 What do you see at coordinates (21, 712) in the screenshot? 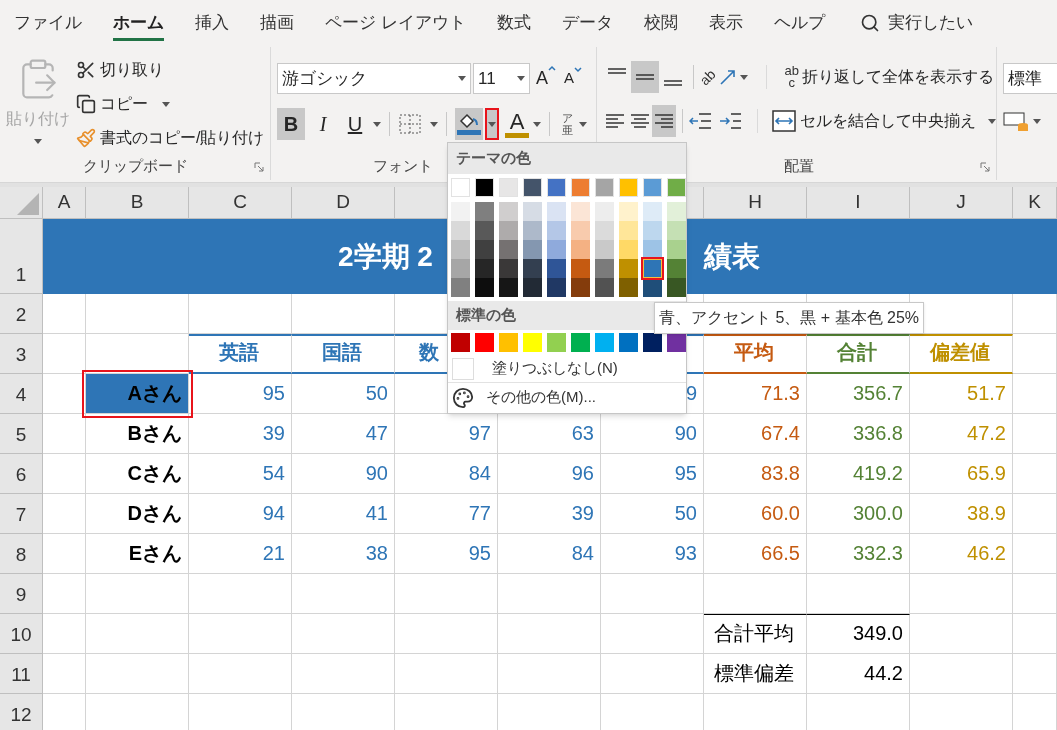
I see `row-header: 12` at bounding box center [21, 712].